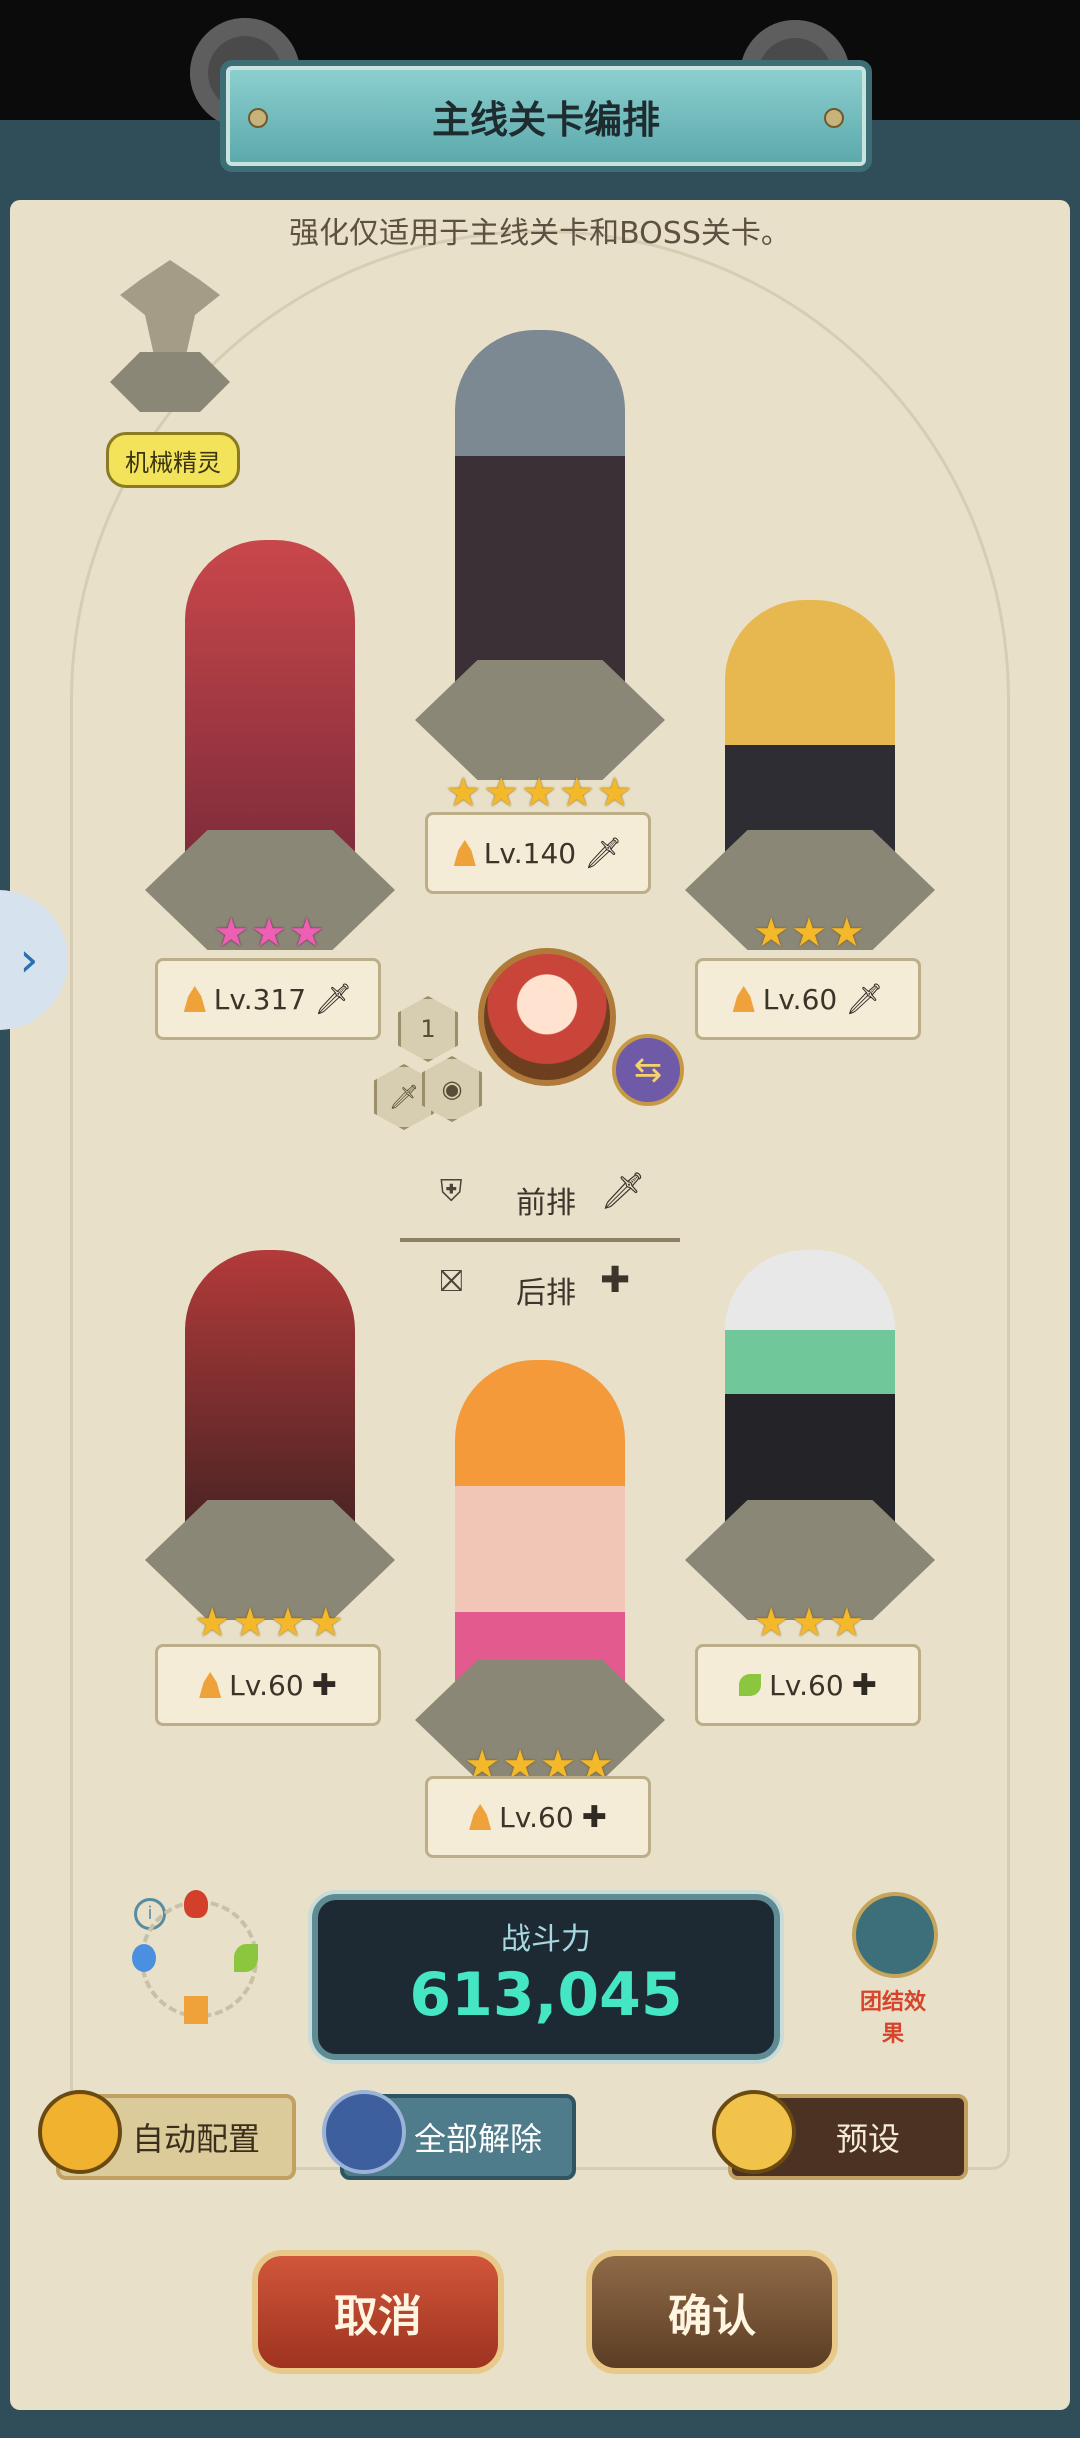  I want to click on cancel-button: 取消, so click(378, 2312).